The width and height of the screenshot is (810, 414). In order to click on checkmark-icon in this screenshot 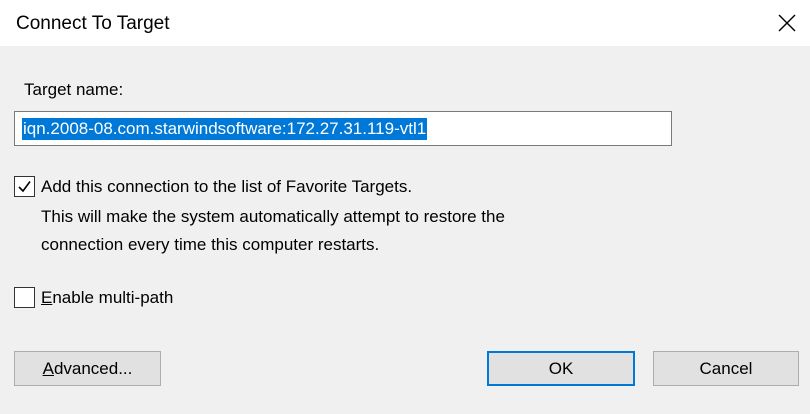, I will do `click(24, 187)`.